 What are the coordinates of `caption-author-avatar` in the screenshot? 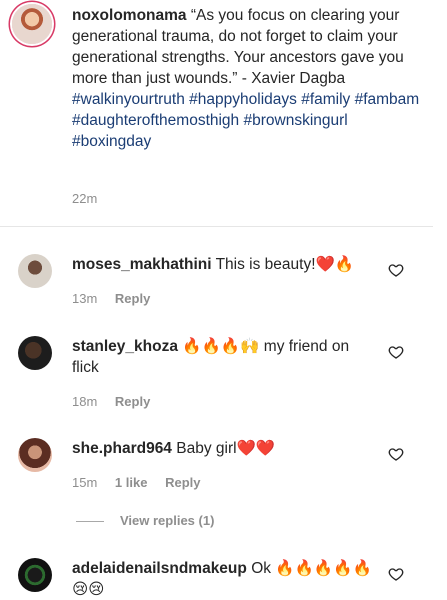 It's located at (32, 24).